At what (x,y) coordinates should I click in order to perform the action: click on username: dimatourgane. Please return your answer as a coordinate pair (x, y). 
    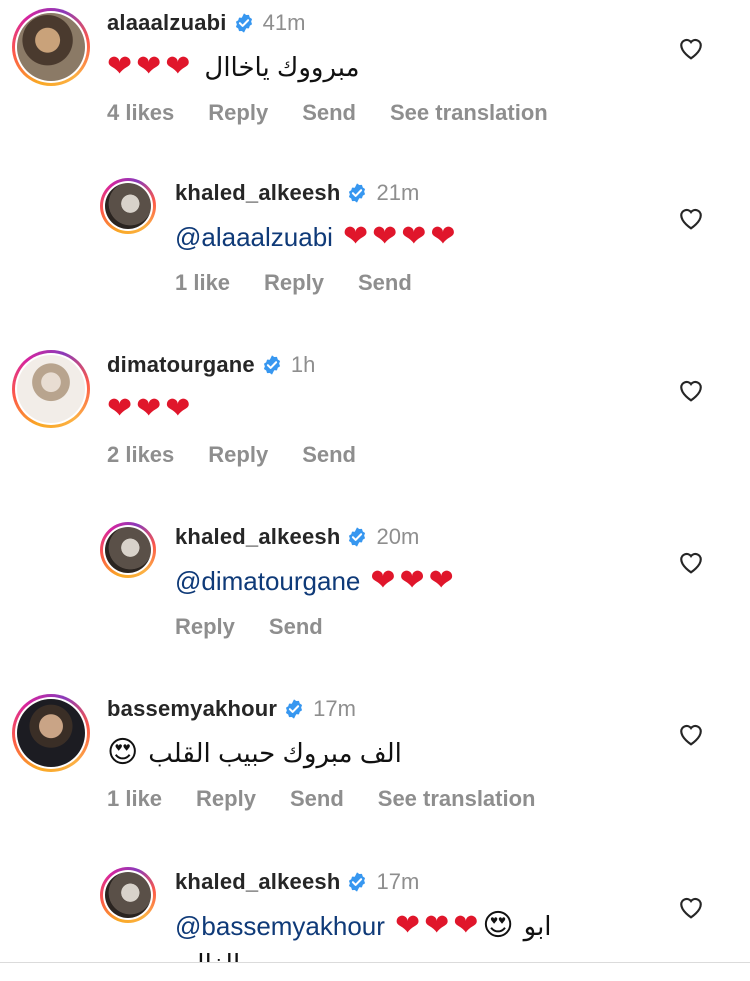
    Looking at the image, I should click on (181, 365).